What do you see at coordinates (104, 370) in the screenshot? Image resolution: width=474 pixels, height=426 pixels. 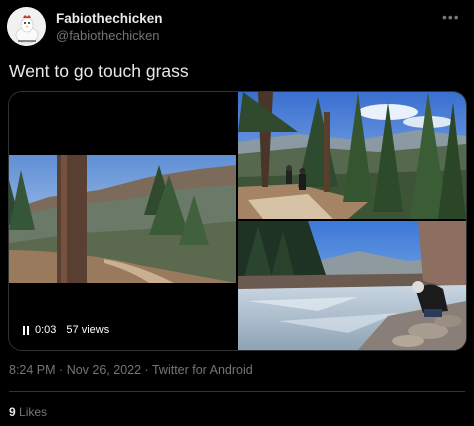 I see `tweet-date: Nov 26, 2022` at bounding box center [104, 370].